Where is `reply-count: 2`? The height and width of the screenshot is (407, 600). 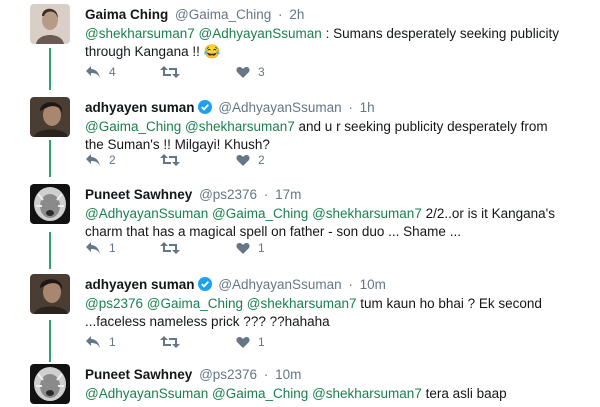 reply-count: 2 is located at coordinates (112, 160).